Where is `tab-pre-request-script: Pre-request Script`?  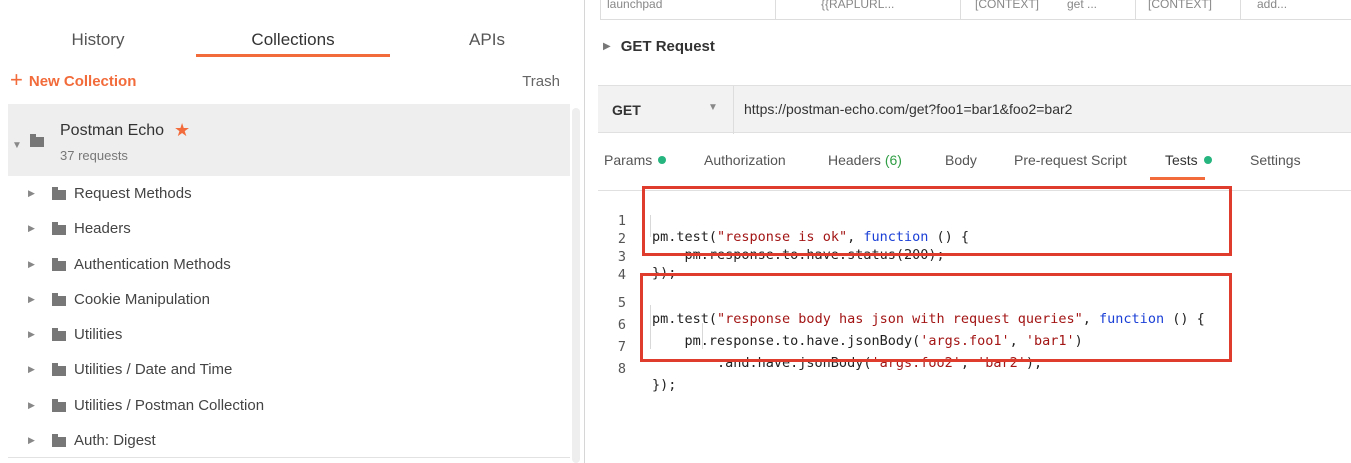 tab-pre-request-script: Pre-request Script is located at coordinates (1070, 160).